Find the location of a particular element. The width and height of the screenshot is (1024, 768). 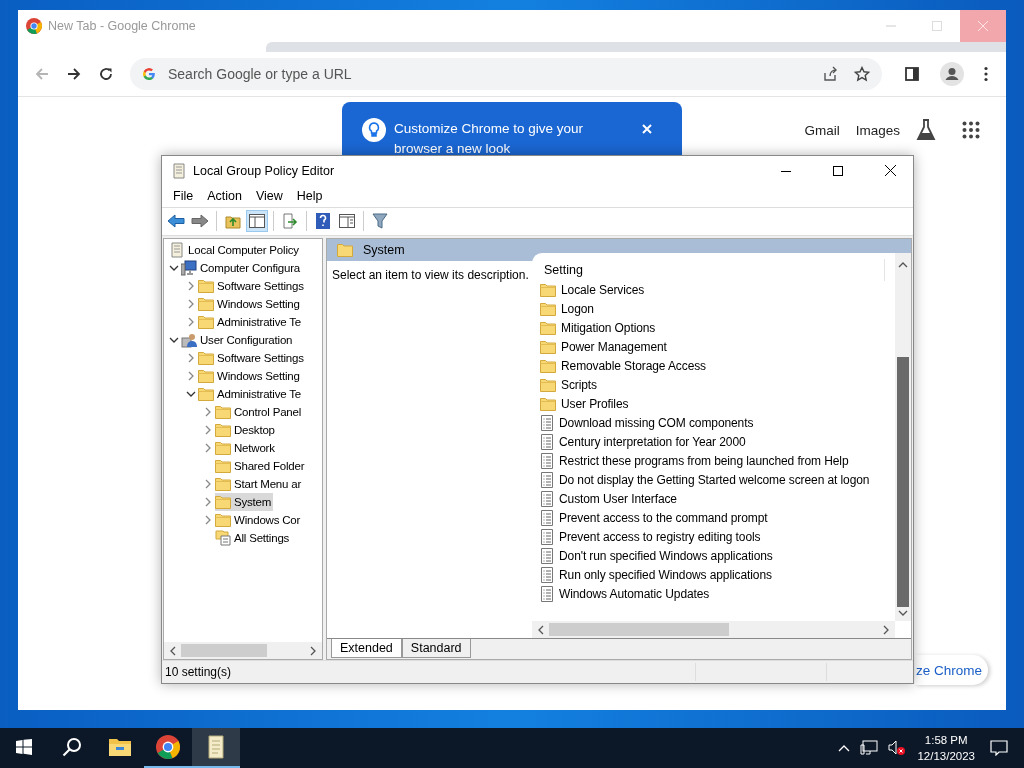

header-link: Images is located at coordinates (877, 130).